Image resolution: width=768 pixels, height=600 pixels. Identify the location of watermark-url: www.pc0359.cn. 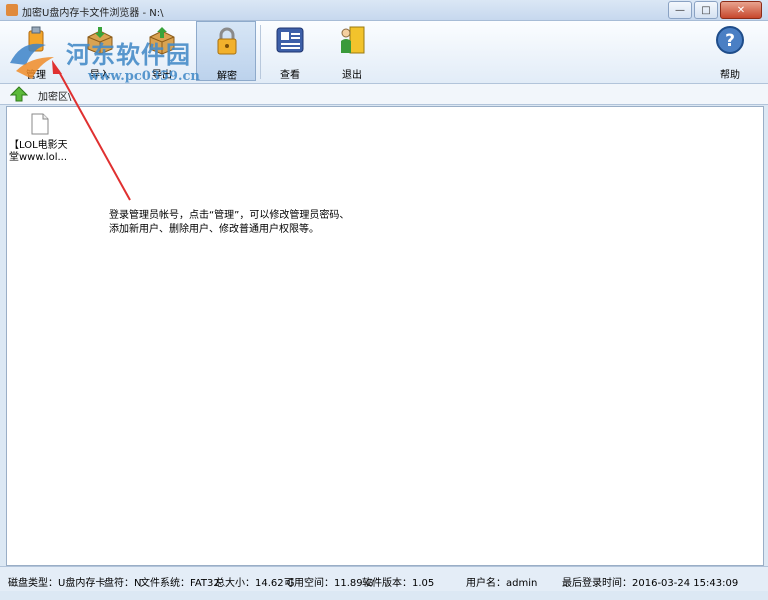
(144, 76).